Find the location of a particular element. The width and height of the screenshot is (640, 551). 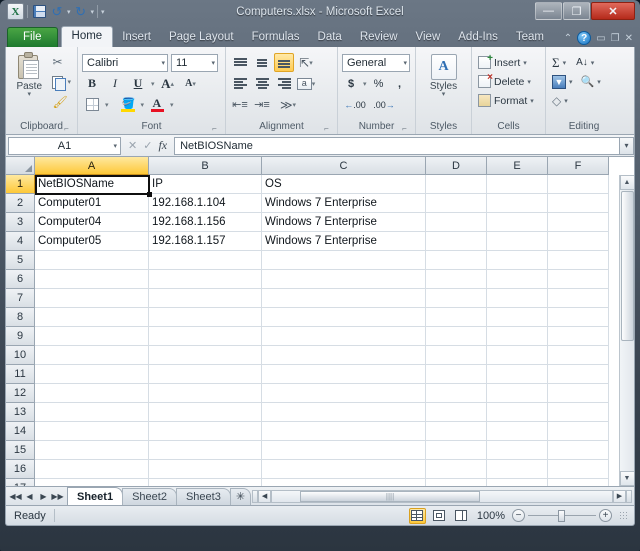

cell-E2 is located at coordinates (517, 203).